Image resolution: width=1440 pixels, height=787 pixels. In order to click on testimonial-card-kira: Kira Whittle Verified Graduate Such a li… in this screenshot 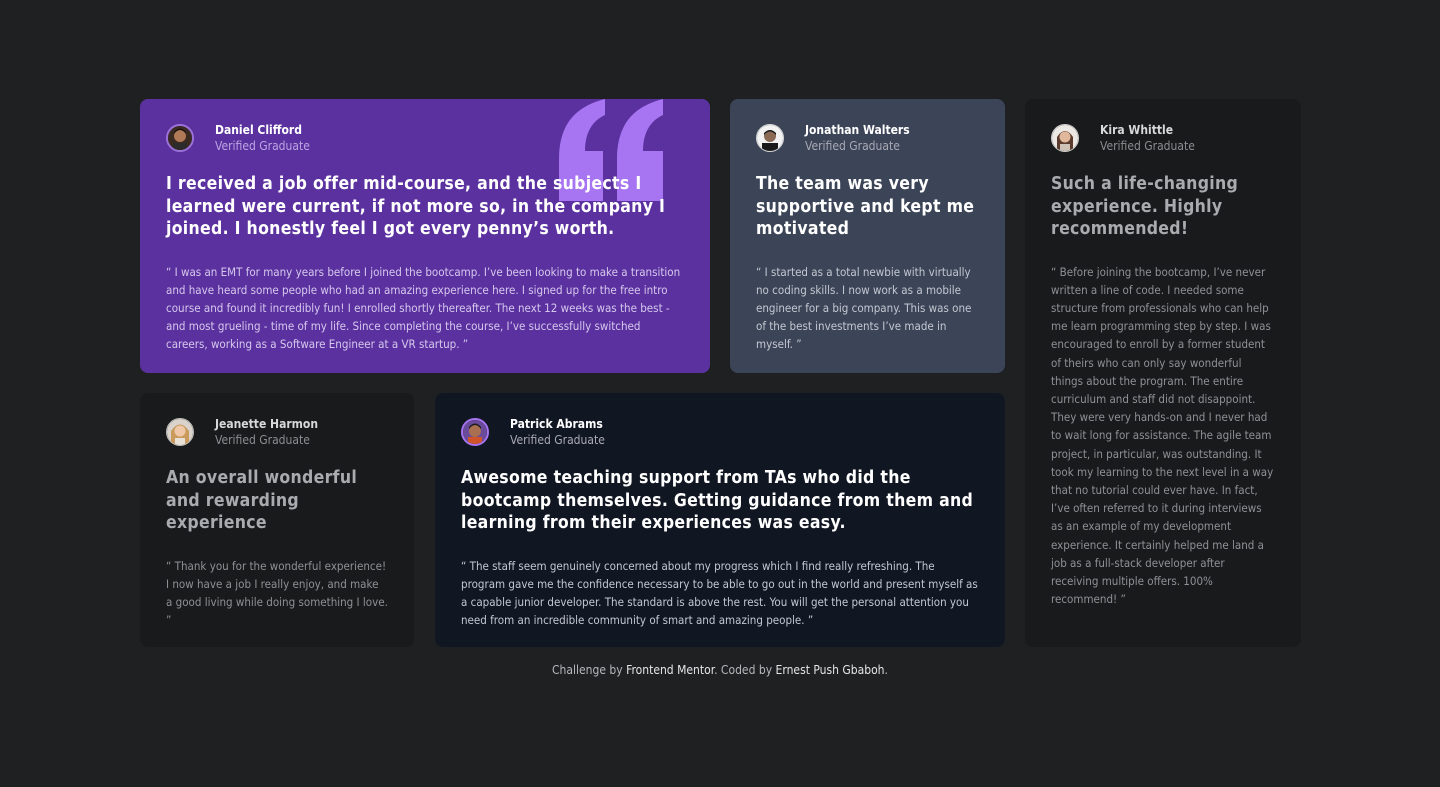, I will do `click(1163, 373)`.